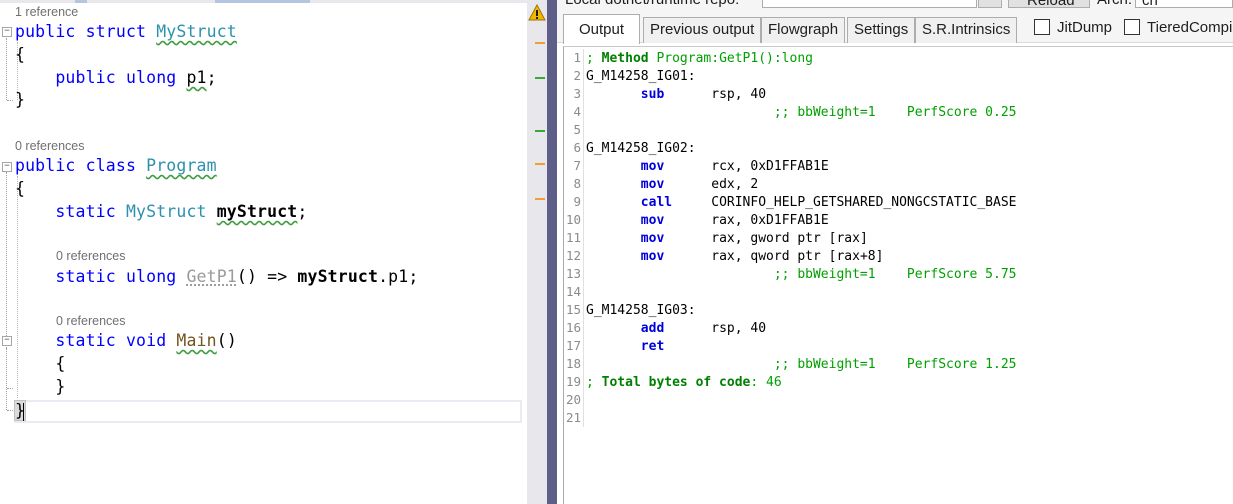 The image size is (1233, 504). I want to click on asm-line: 3 sub rsp, 40, so click(665, 94).